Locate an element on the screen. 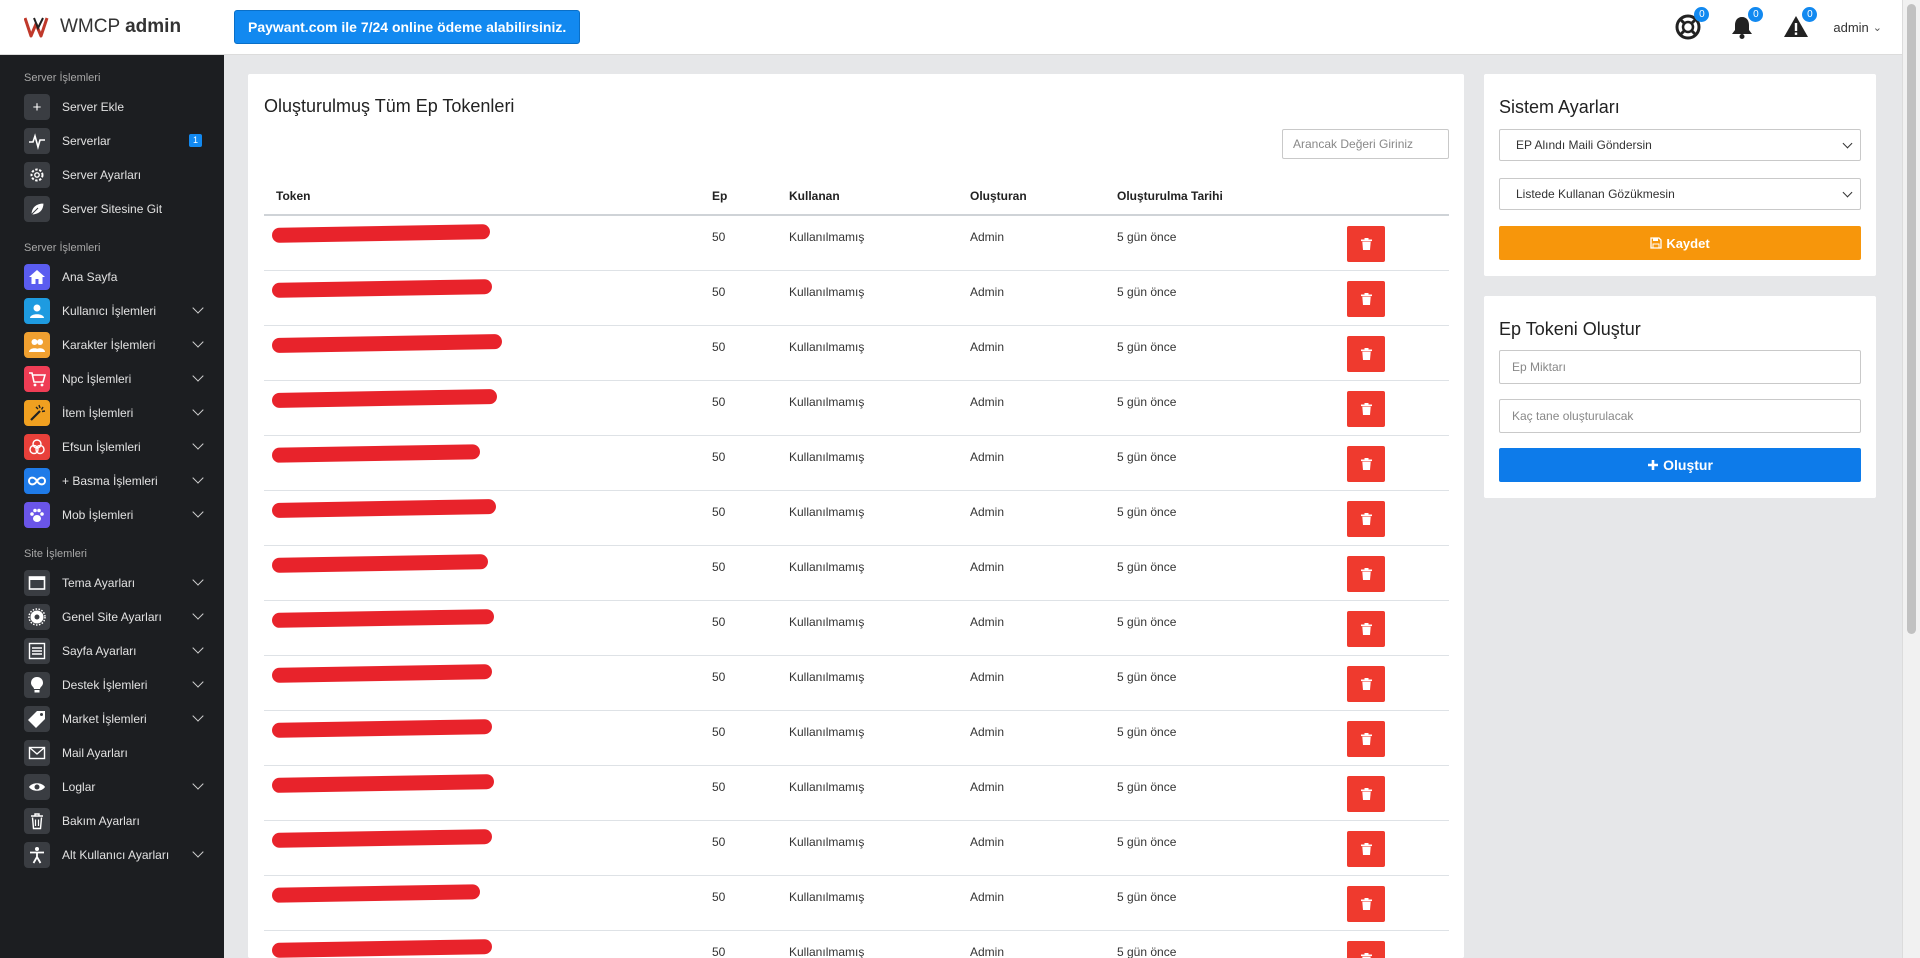  ep-cell: 50 is located at coordinates (738, 353).